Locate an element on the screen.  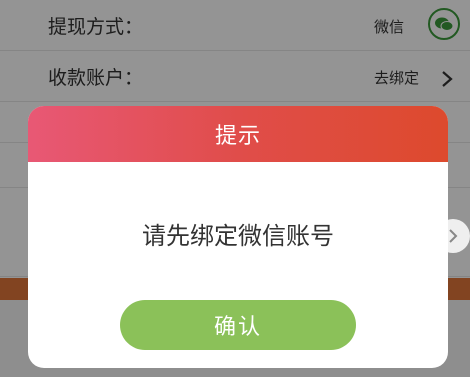
dialog-message: 请先绑定微信账号 is located at coordinates (238, 236).